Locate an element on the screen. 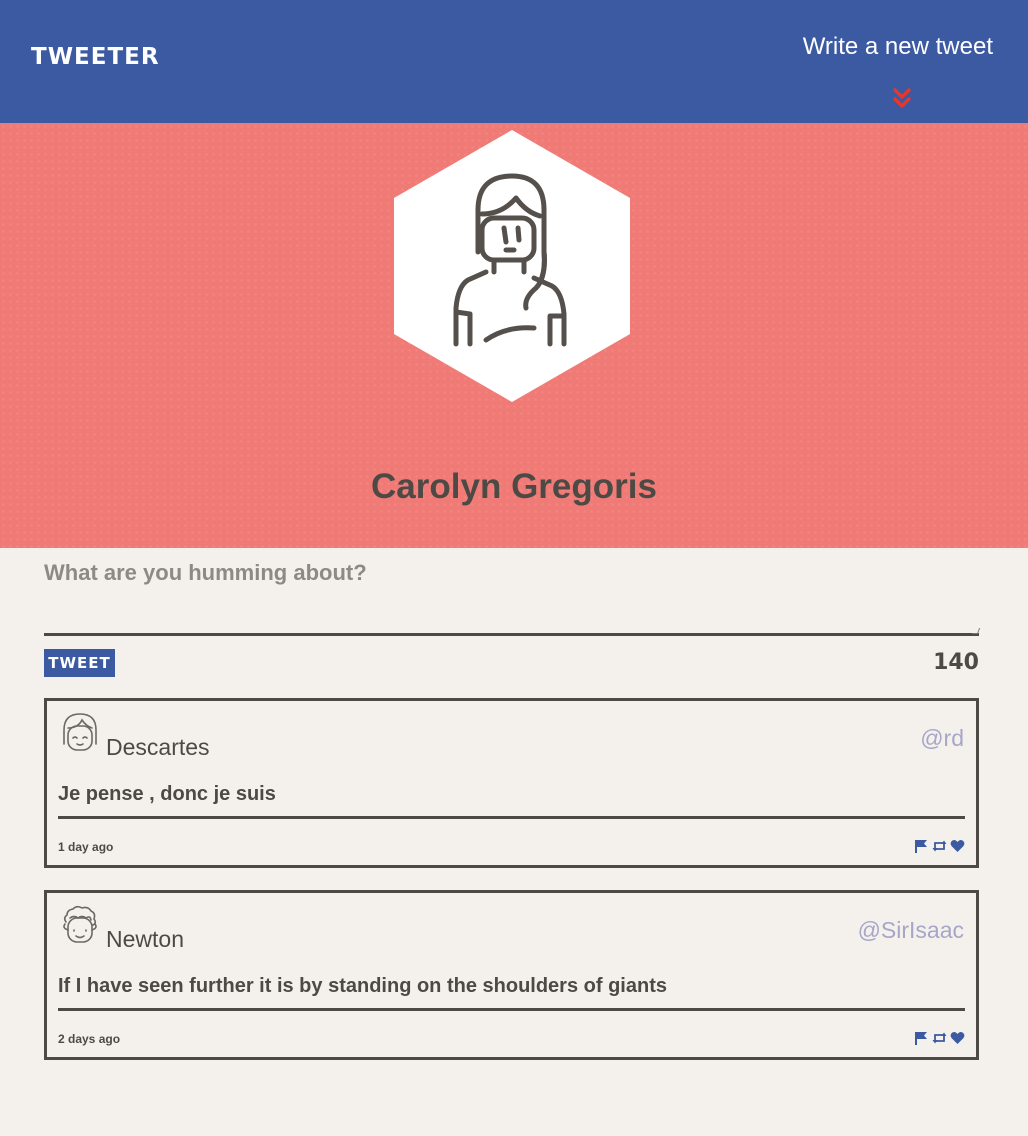 Image resolution: width=1028 pixels, height=1136 pixels. tweet-handle: @rd is located at coordinates (942, 738).